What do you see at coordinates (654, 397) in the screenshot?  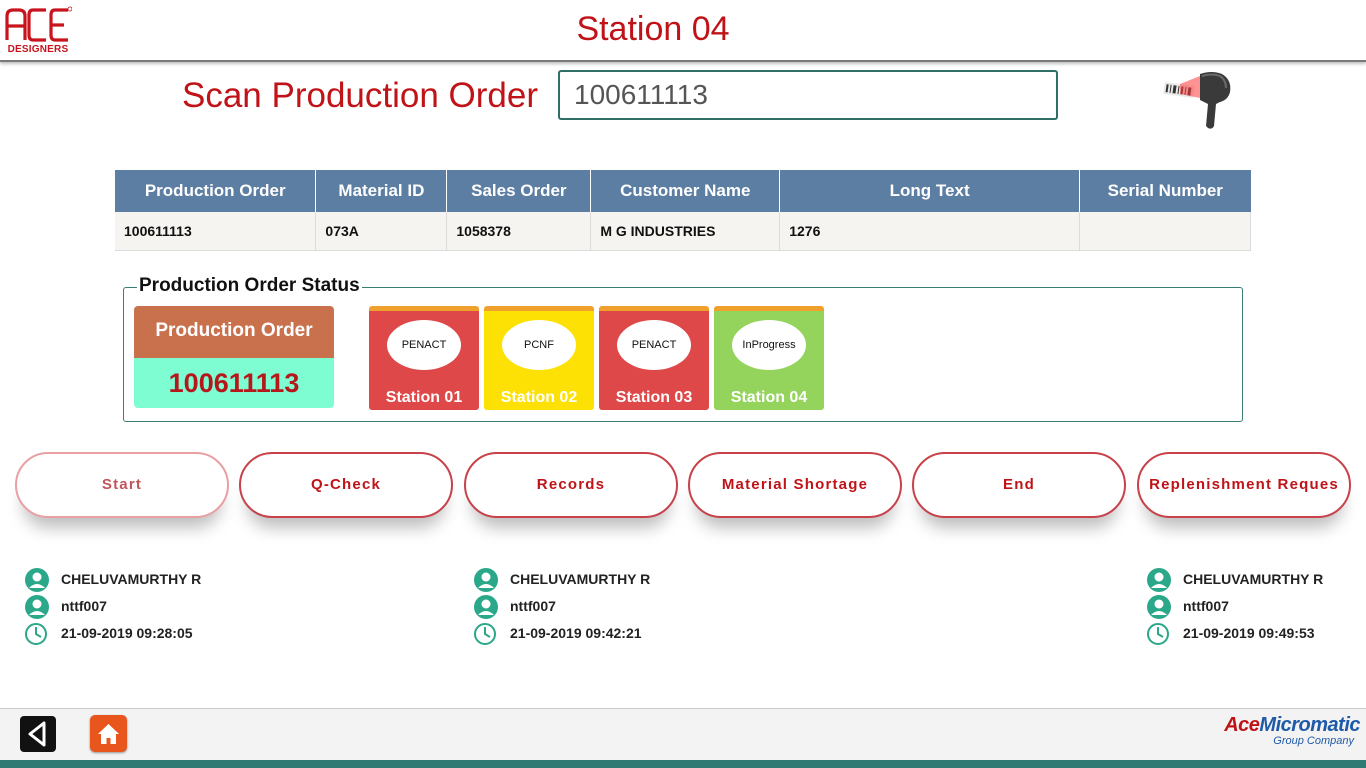 I see `station-name: Station 03` at bounding box center [654, 397].